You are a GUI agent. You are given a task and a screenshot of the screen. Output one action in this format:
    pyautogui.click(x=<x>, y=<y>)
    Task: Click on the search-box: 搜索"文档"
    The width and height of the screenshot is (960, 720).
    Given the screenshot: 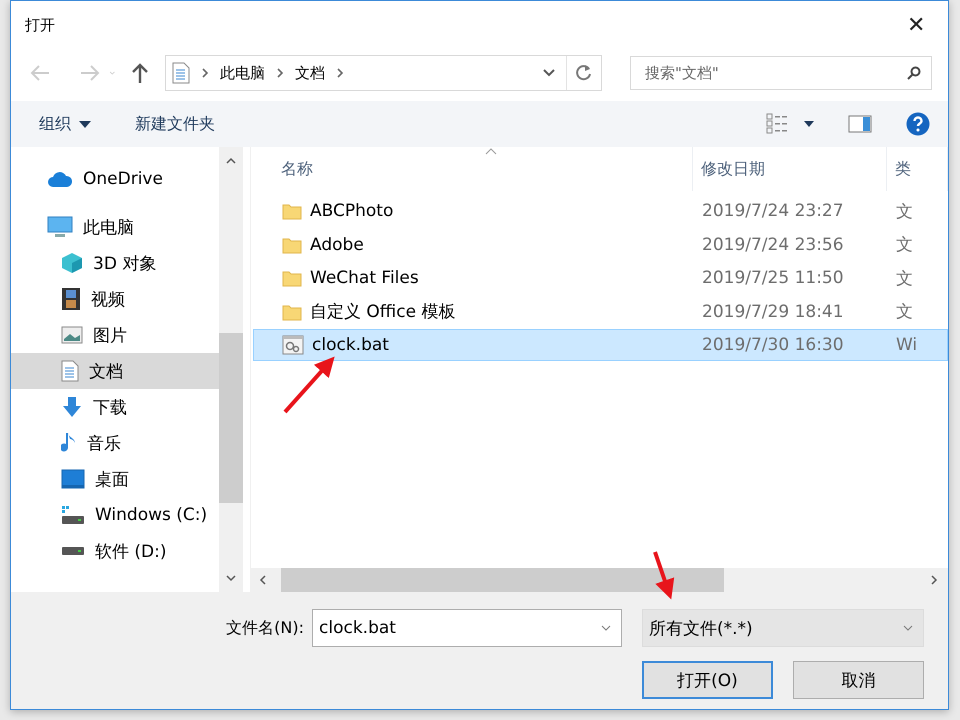 What is the action you would take?
    pyautogui.click(x=781, y=73)
    